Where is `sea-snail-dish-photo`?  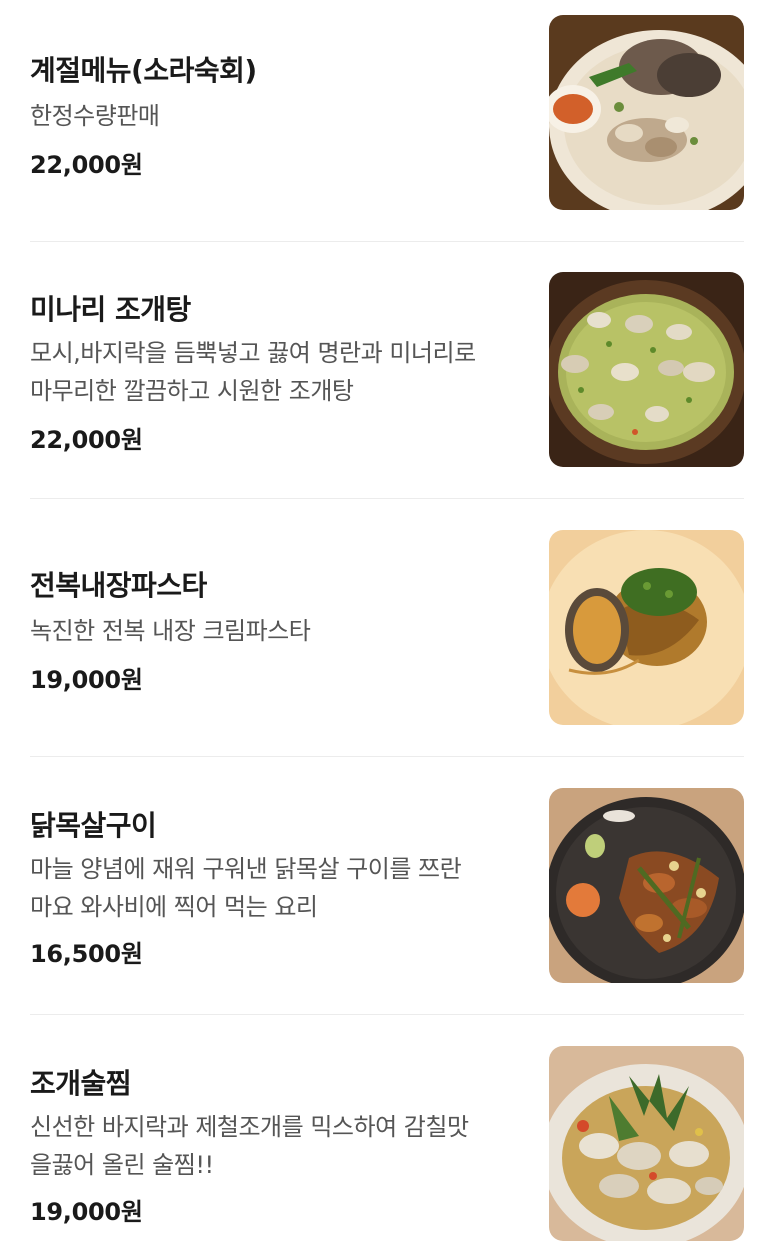 sea-snail-dish-photo is located at coordinates (646, 112).